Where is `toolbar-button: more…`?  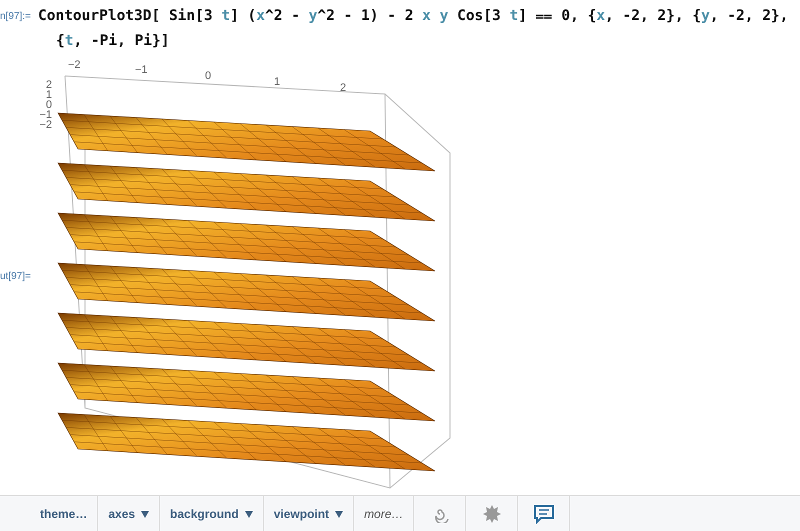 toolbar-button: more… is located at coordinates (384, 513).